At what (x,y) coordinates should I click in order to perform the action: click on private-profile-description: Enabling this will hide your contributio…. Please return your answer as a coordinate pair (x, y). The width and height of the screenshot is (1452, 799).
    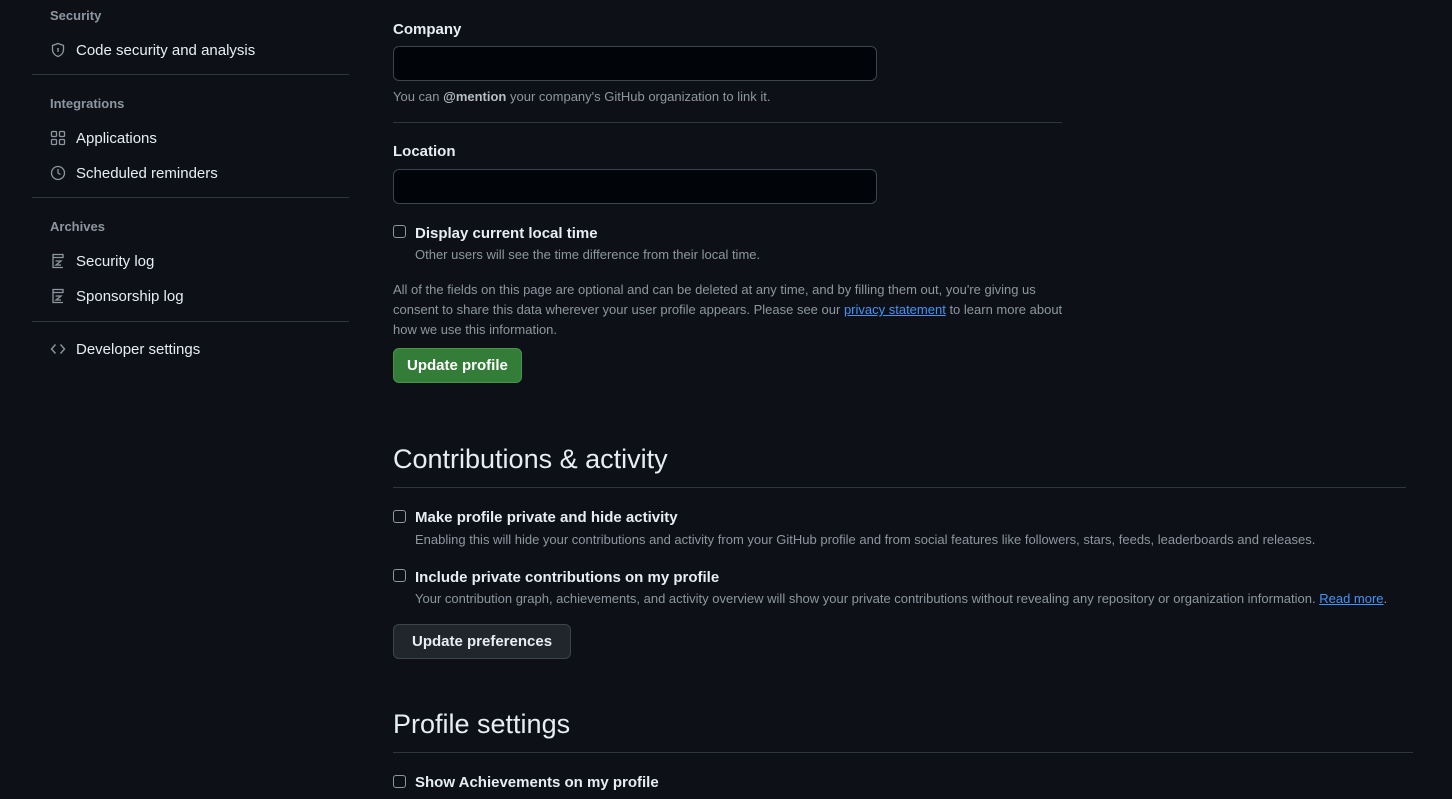
    Looking at the image, I should click on (865, 539).